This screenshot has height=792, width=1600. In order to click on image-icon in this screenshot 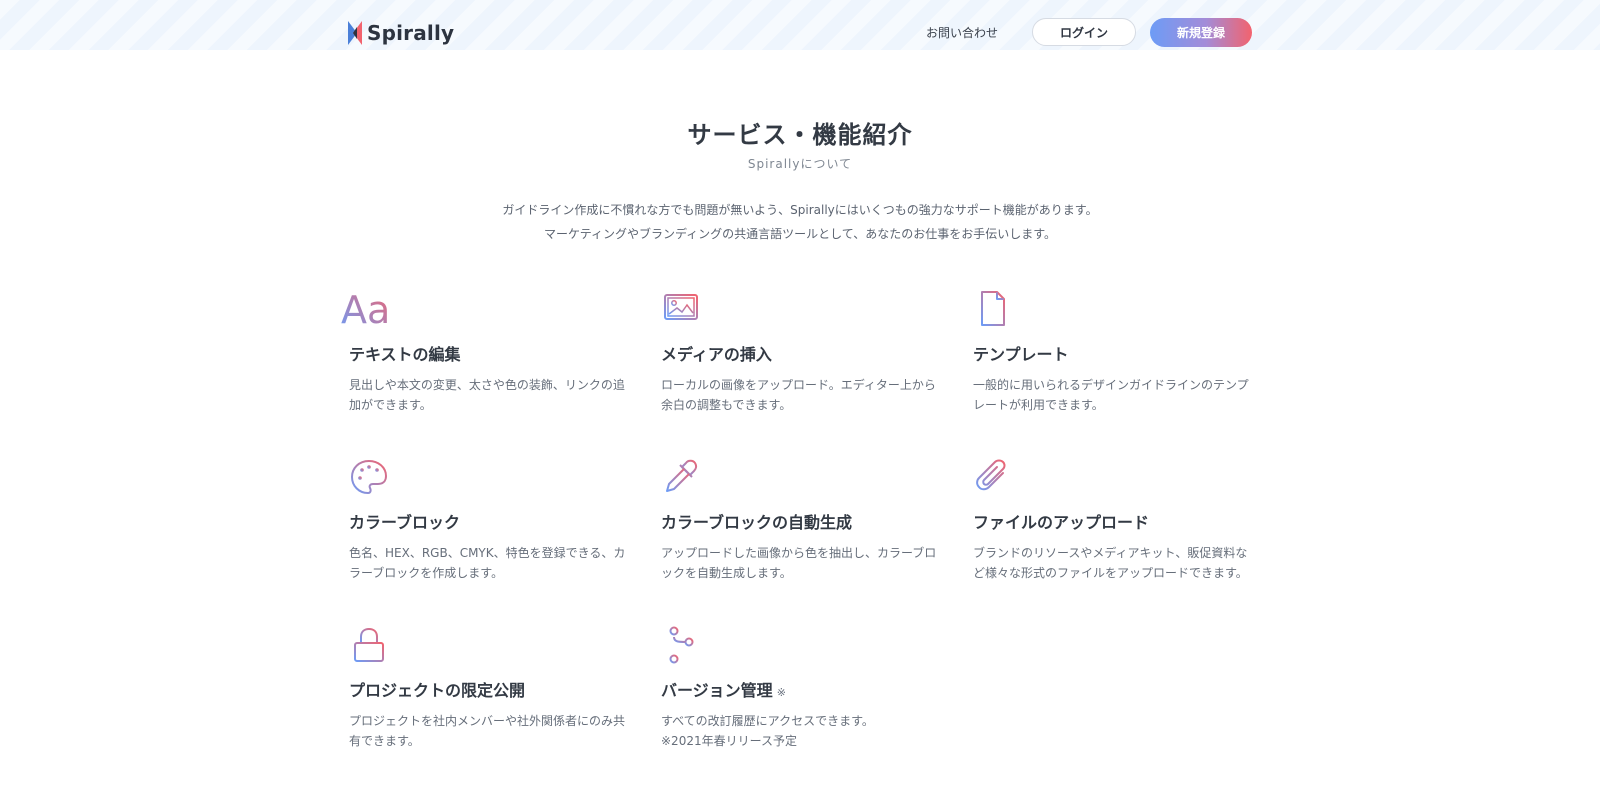, I will do `click(681, 307)`.